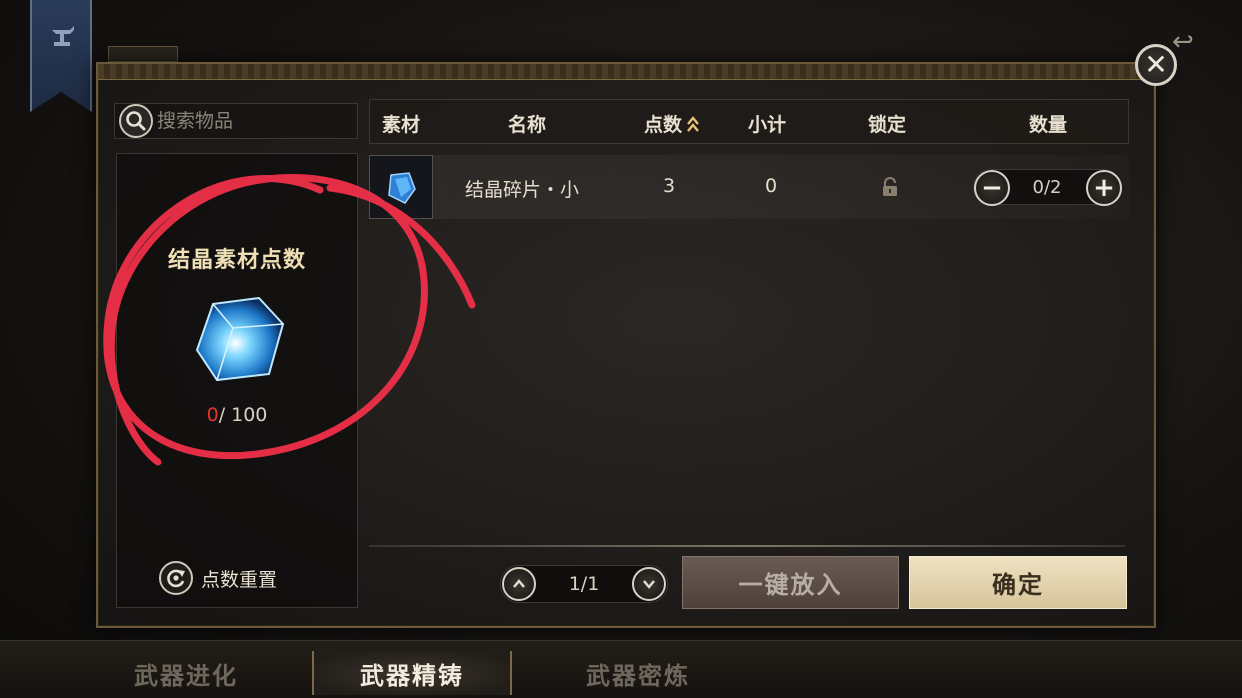 The height and width of the screenshot is (698, 1242). I want to click on points-counter: 0/ 100, so click(237, 415).